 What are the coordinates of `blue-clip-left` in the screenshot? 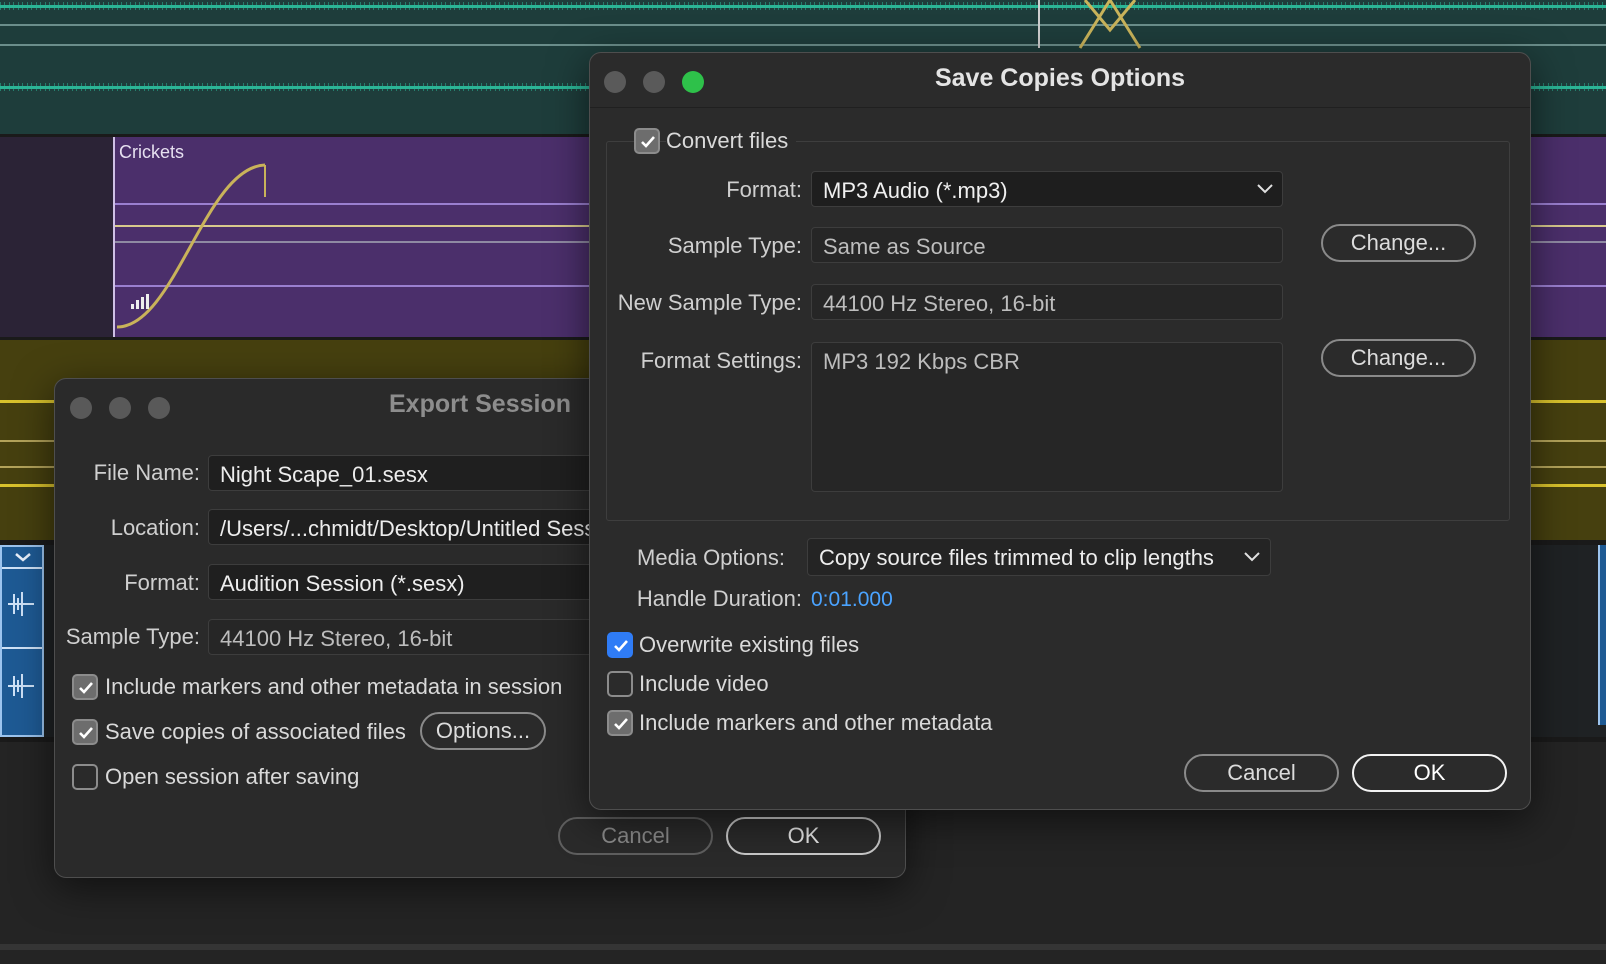 It's located at (22, 641).